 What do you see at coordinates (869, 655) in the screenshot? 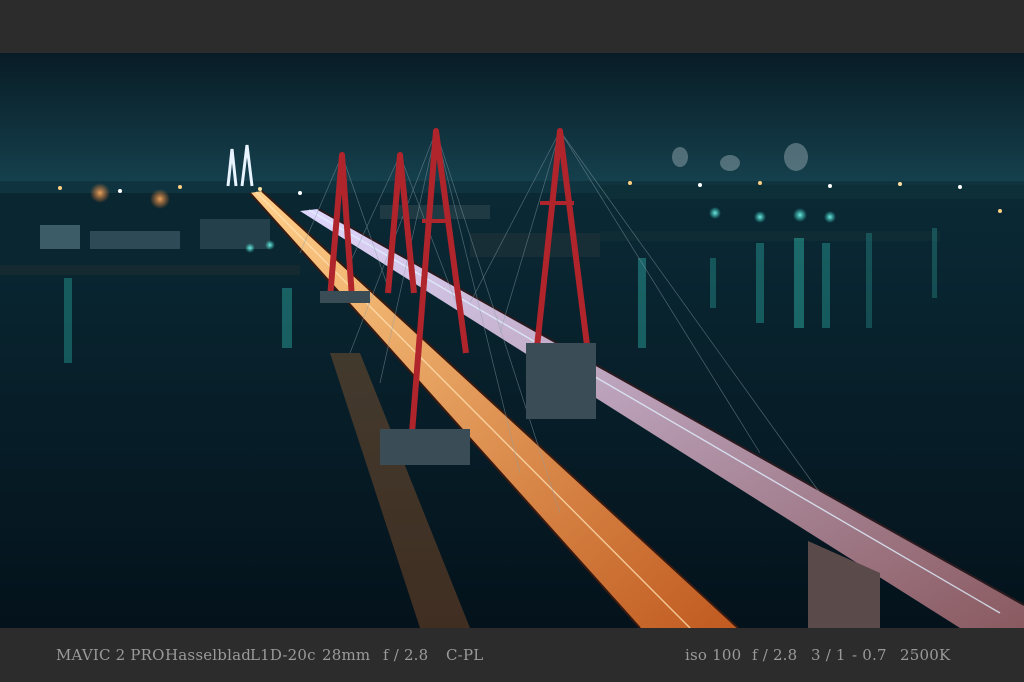
I see `caption-exposure-comp: - 0.7` at bounding box center [869, 655].